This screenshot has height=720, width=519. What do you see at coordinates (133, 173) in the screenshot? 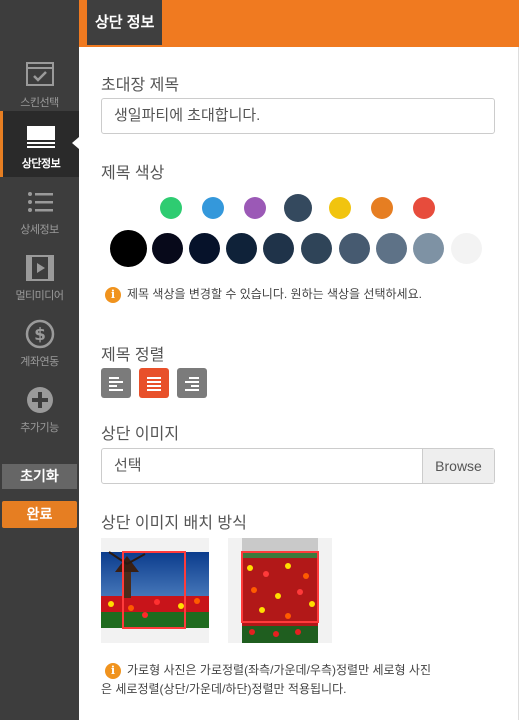
I see `title-color-label: 제목 색상` at bounding box center [133, 173].